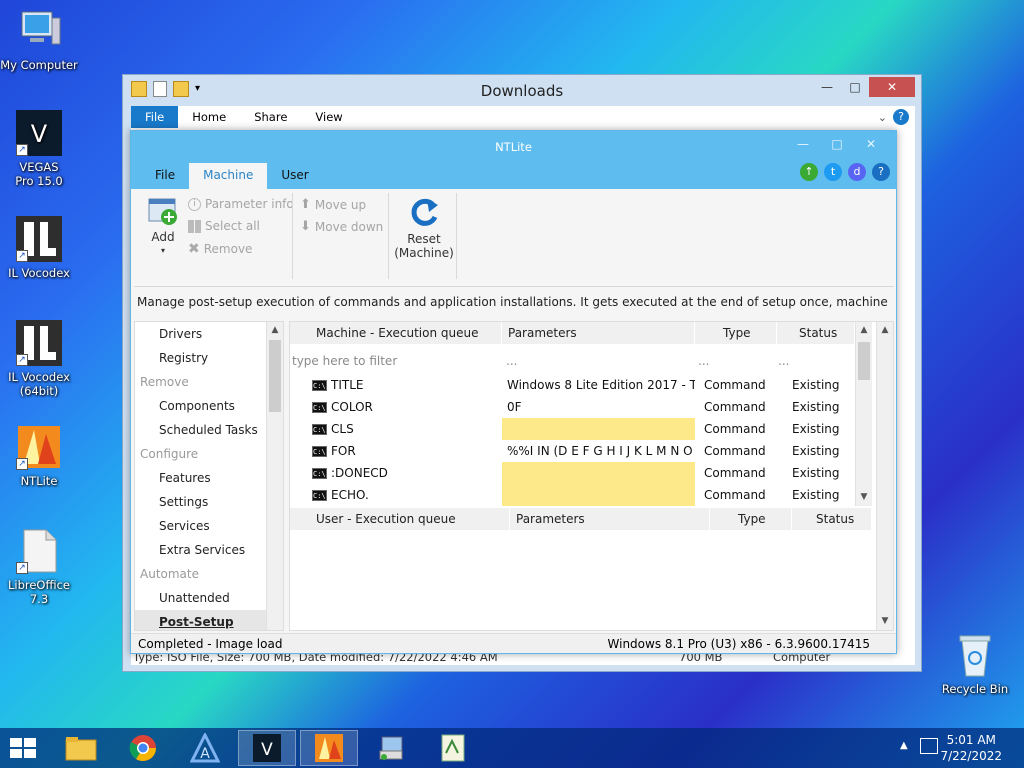 This screenshot has height=768, width=1024. Describe the element at coordinates (598, 333) in the screenshot. I see `column-header-parameters: Parameters` at that location.